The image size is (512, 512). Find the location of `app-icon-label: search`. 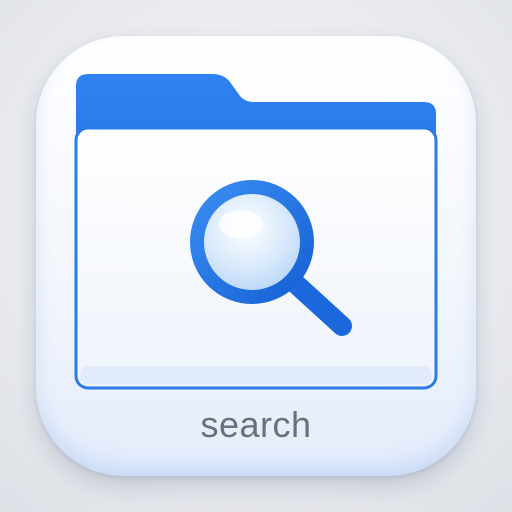

app-icon-label: search is located at coordinates (256, 424).